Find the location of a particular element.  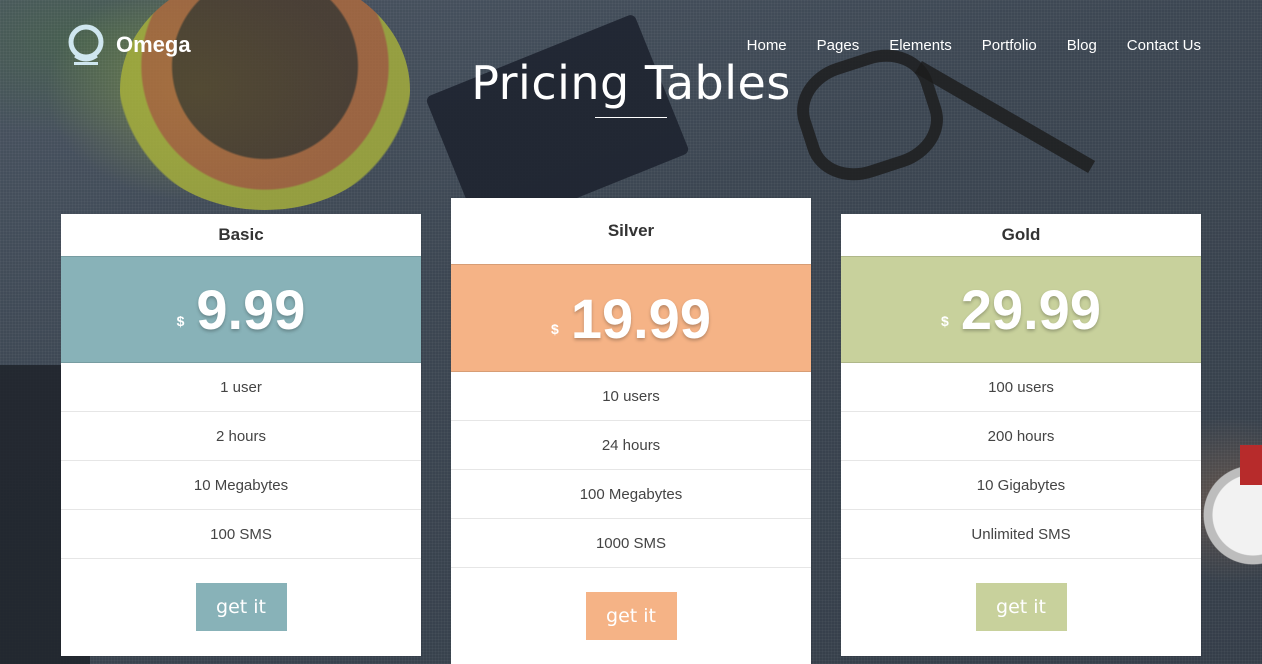

brand-name: Omega is located at coordinates (153, 44).